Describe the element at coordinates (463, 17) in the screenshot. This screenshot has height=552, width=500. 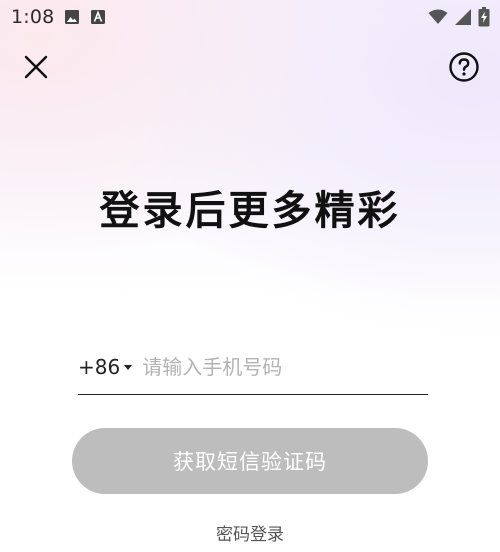
I see `cellular-signal-icon` at that location.